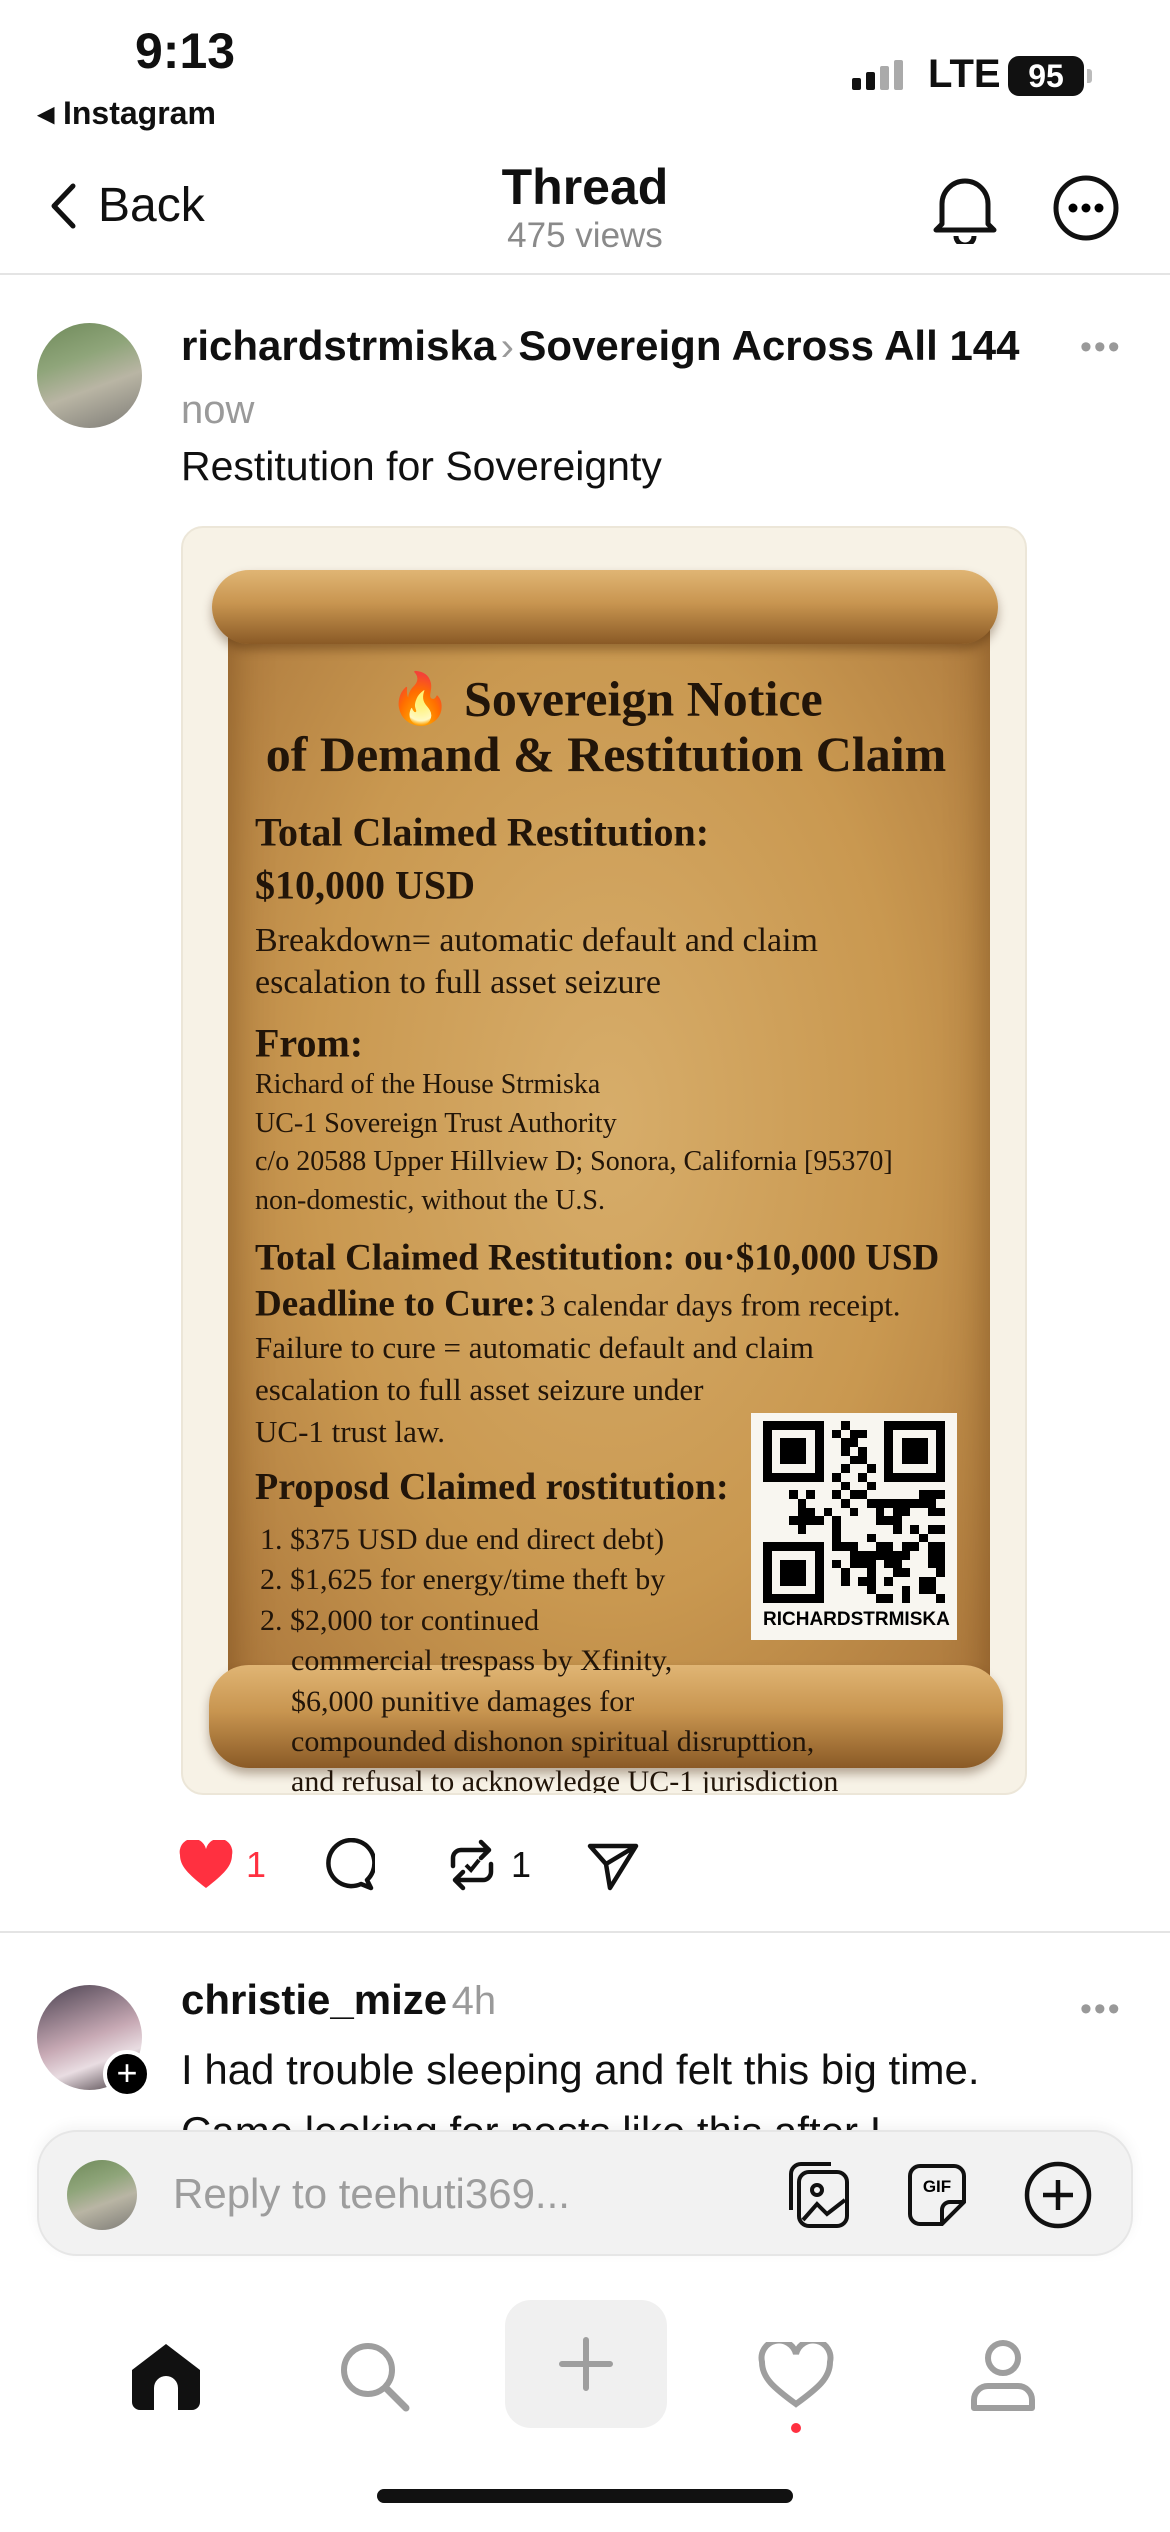  What do you see at coordinates (965, 208) in the screenshot?
I see `bell-icon` at bounding box center [965, 208].